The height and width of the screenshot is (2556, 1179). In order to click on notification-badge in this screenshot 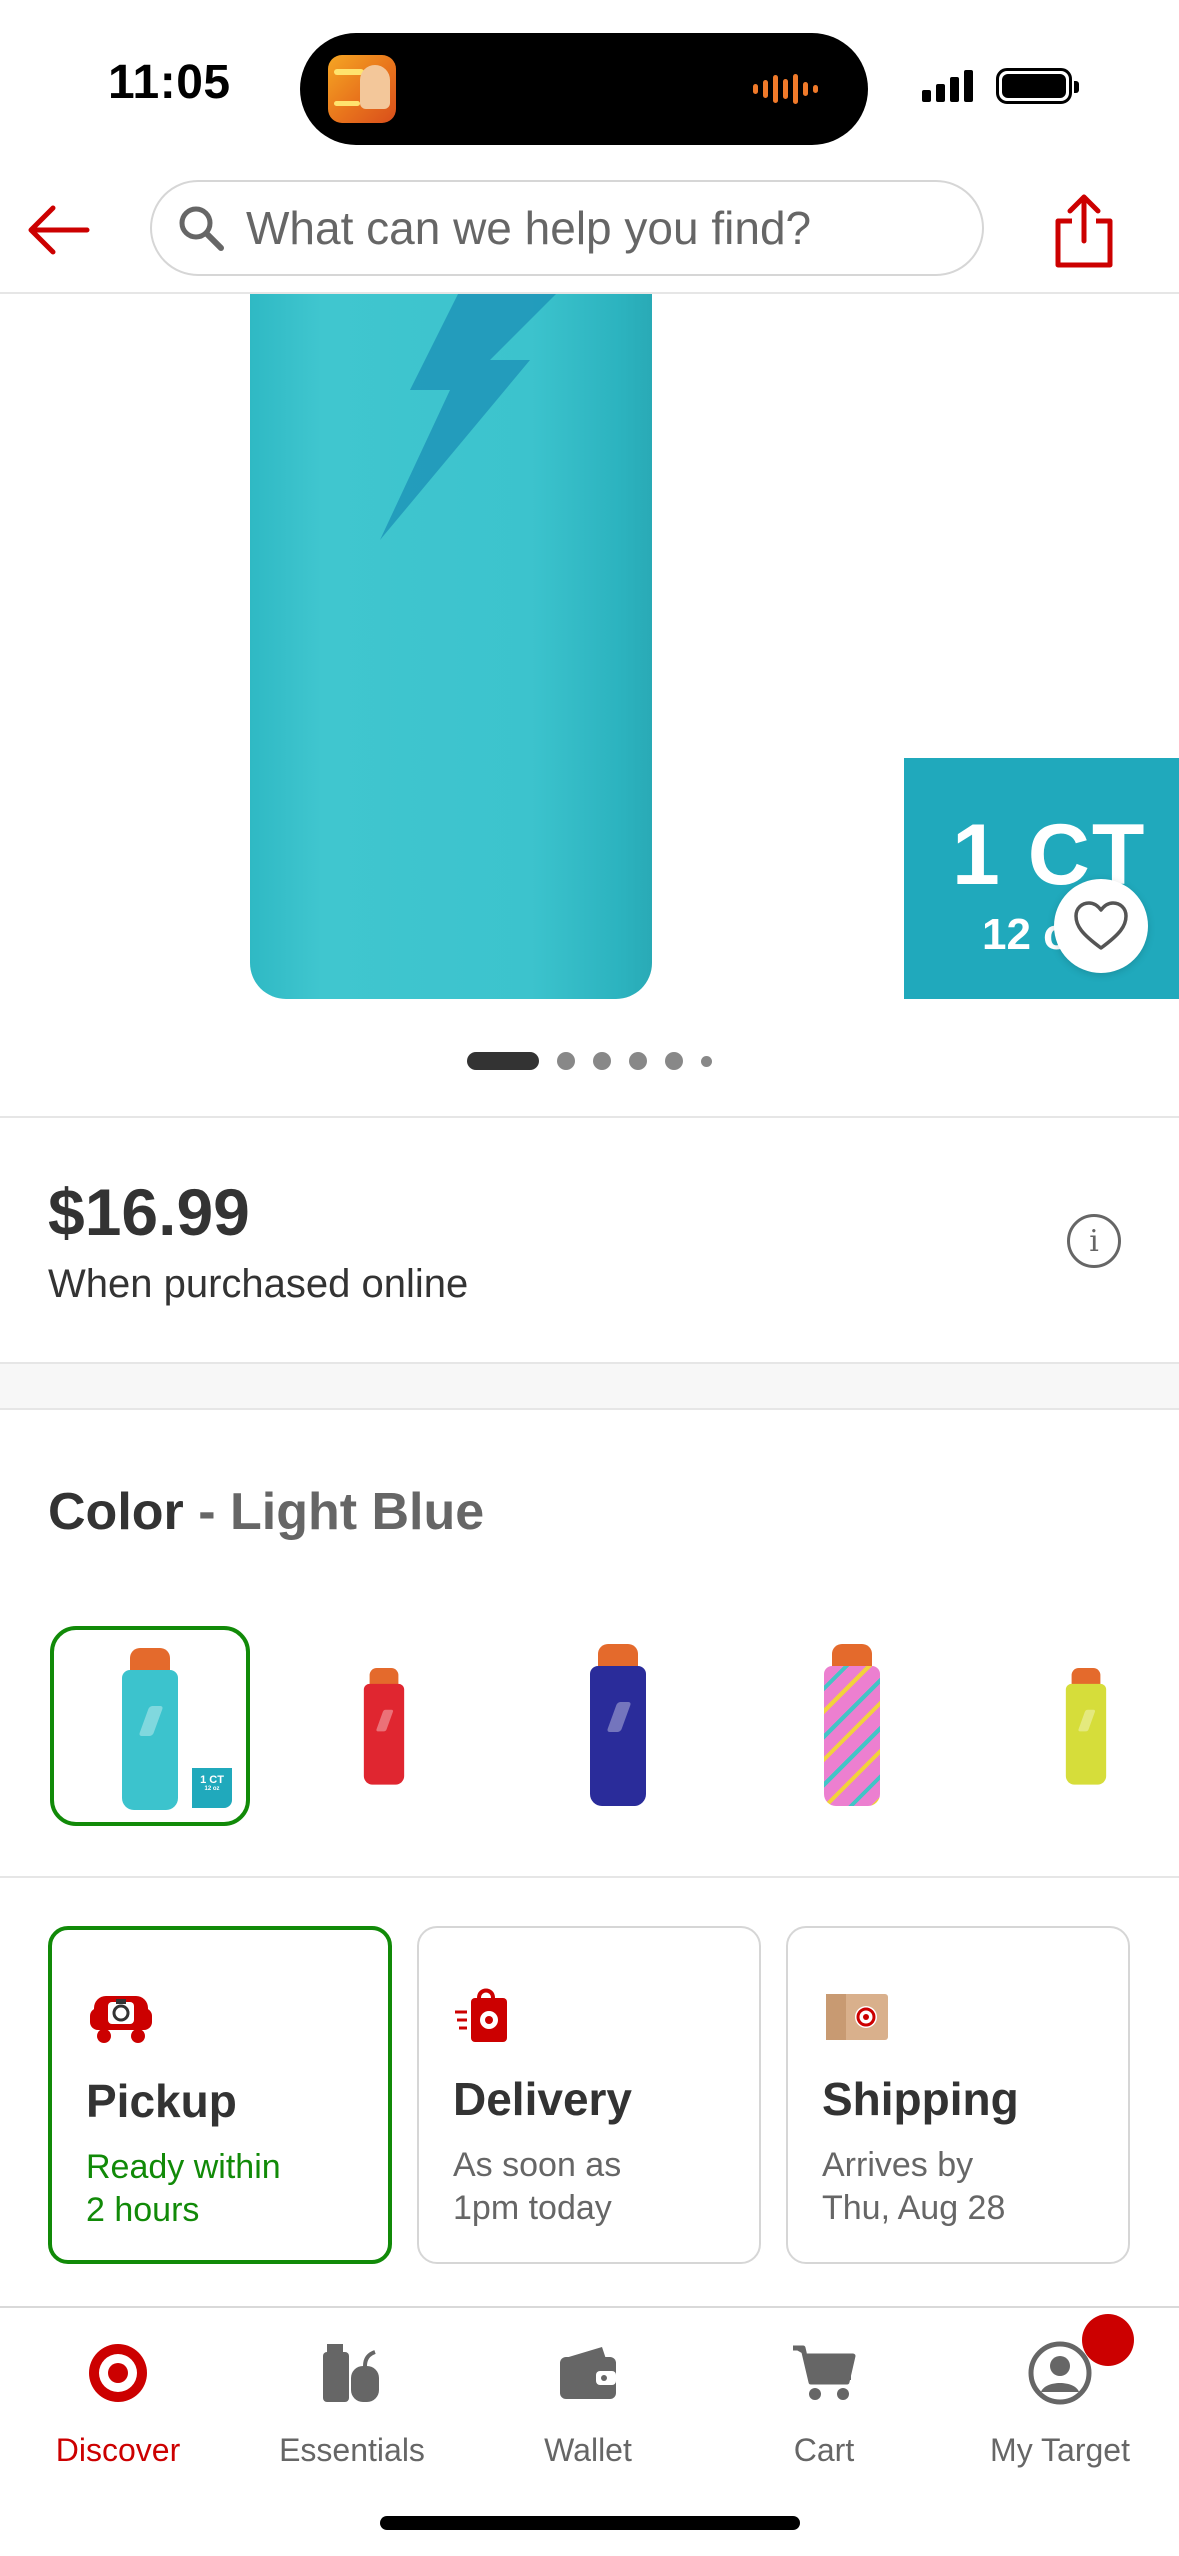, I will do `click(1108, 2340)`.